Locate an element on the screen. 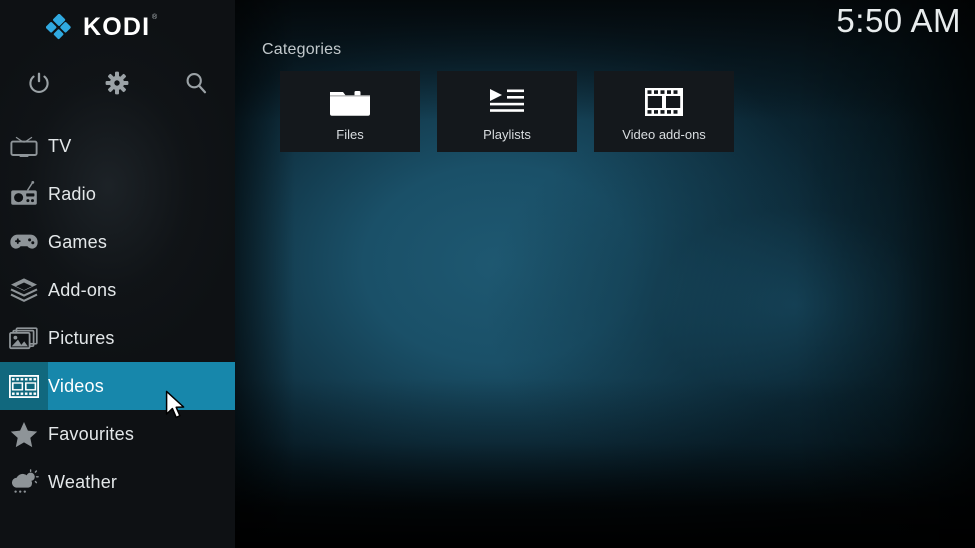 This screenshot has height=548, width=975. sidebar-item-label: Pictures is located at coordinates (81, 337).